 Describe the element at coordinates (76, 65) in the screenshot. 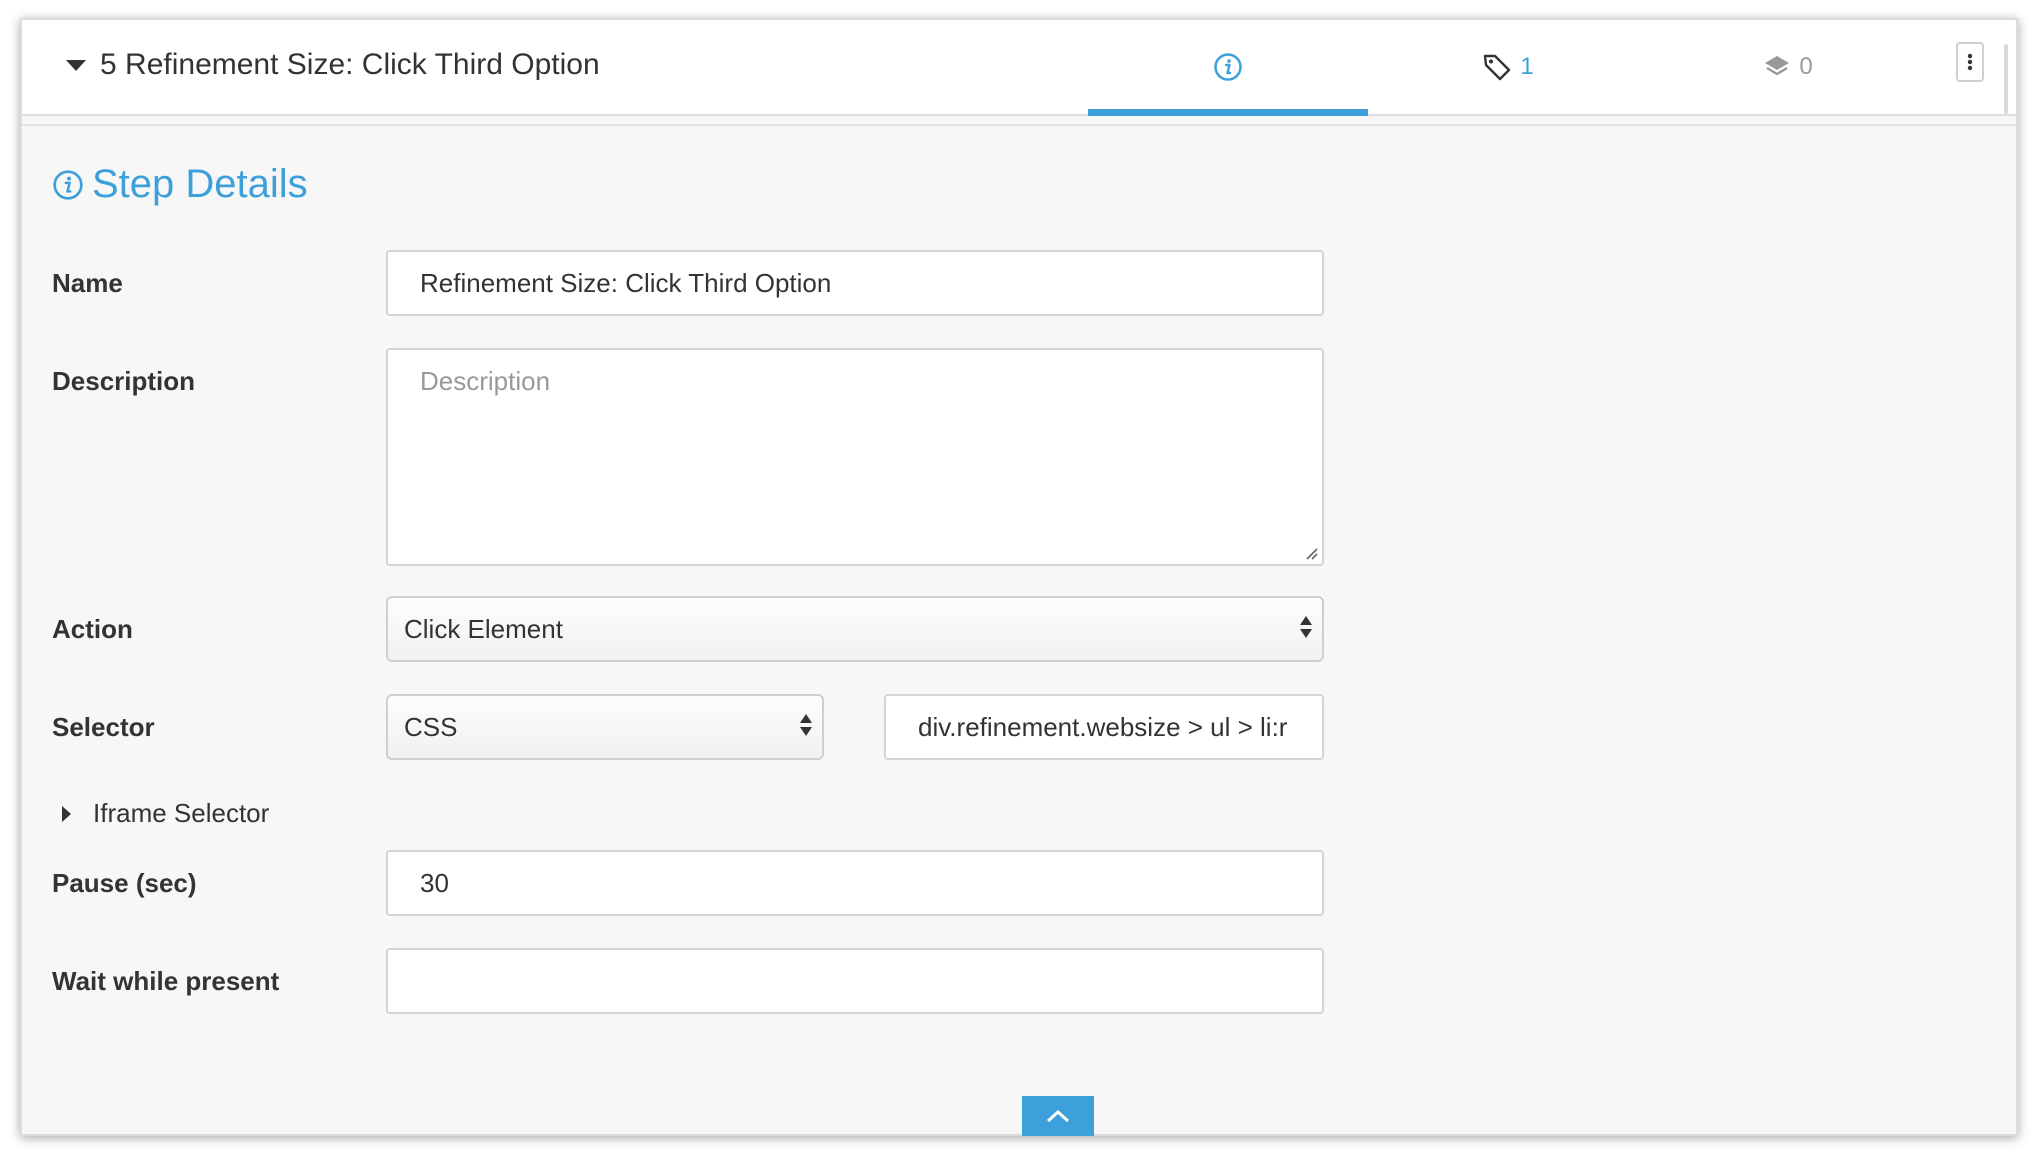

I see `collapse-caret-icon` at that location.